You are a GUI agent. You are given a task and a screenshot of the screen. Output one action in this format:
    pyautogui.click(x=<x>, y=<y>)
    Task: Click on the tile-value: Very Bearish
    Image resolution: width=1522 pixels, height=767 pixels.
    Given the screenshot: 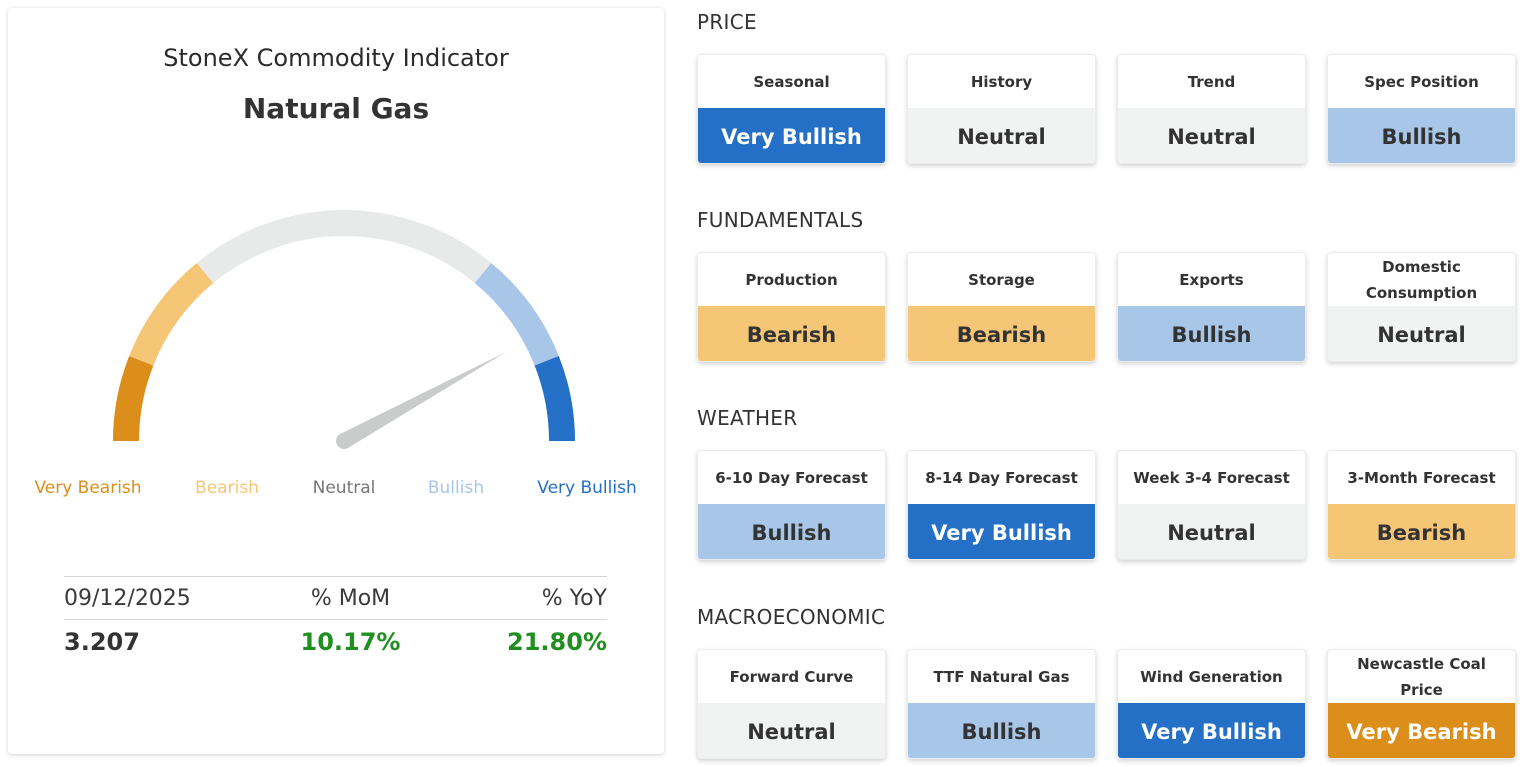 What is the action you would take?
    pyautogui.click(x=1421, y=730)
    